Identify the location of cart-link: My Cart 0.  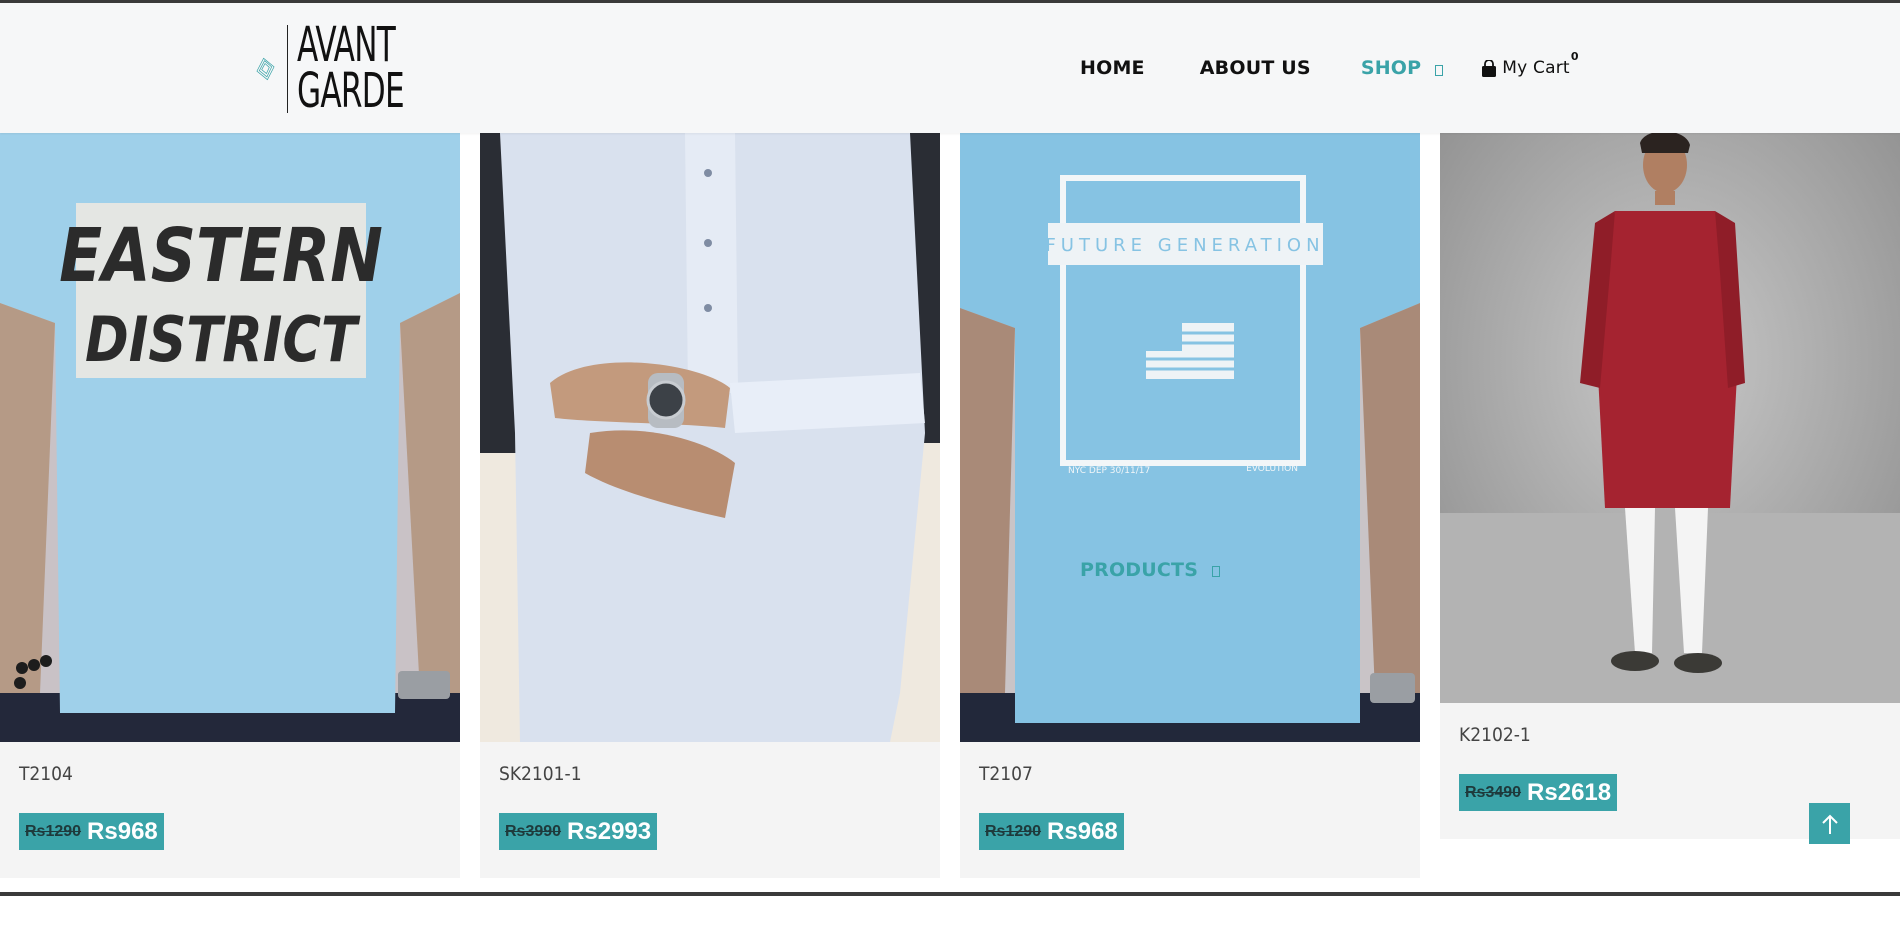
(1525, 68).